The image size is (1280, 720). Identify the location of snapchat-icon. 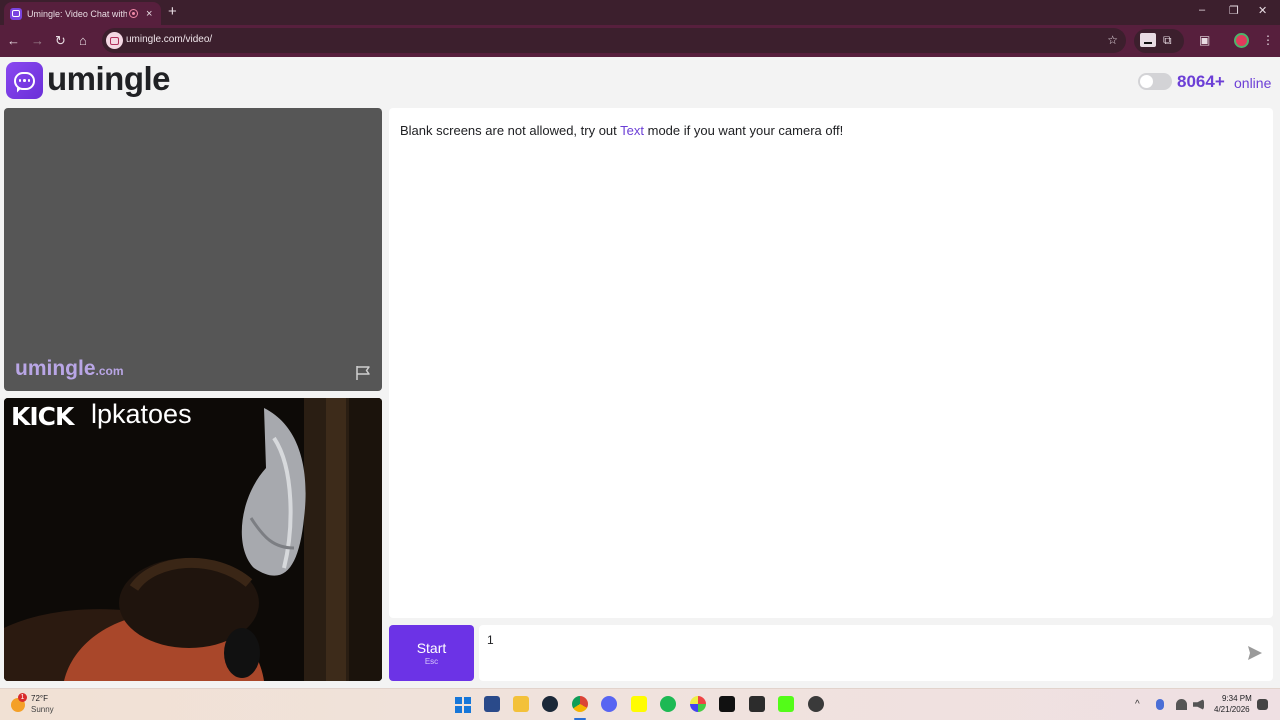
(639, 704).